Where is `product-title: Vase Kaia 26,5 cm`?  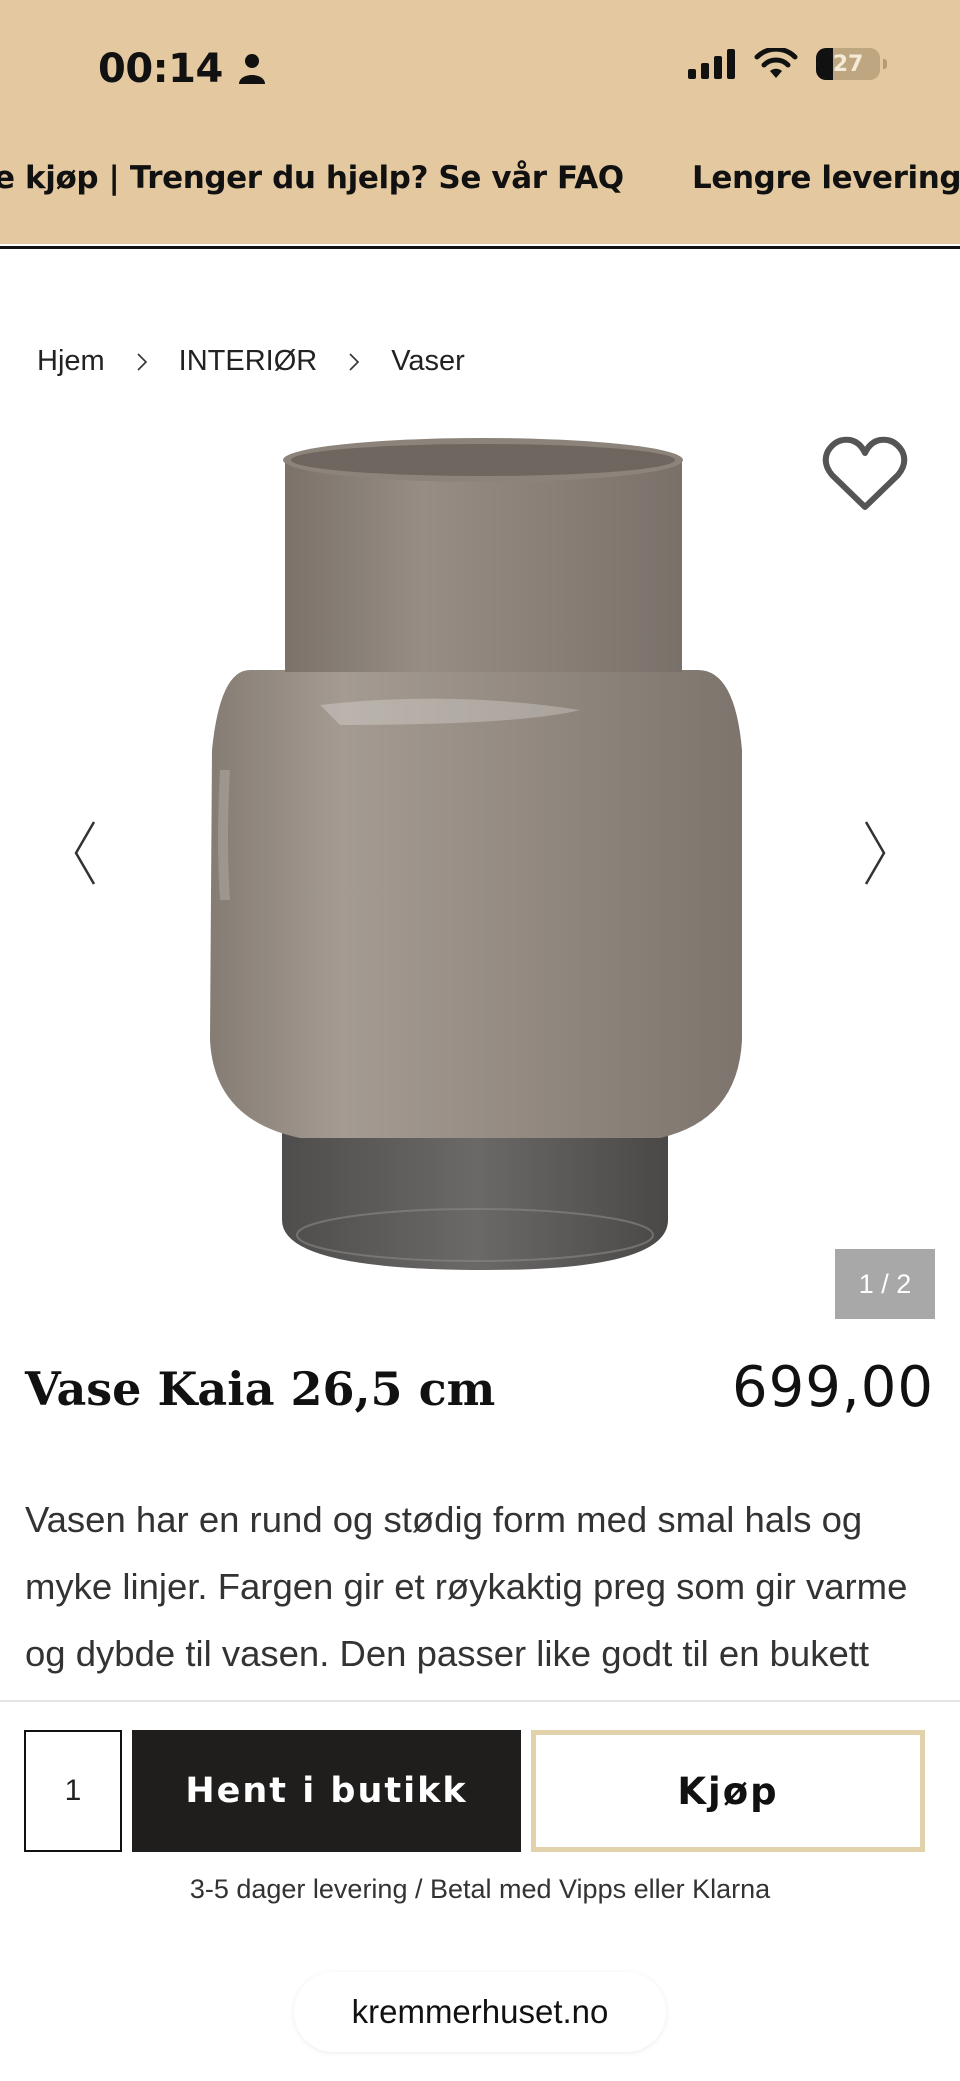
product-title: Vase Kaia 26,5 cm is located at coordinates (260, 1389).